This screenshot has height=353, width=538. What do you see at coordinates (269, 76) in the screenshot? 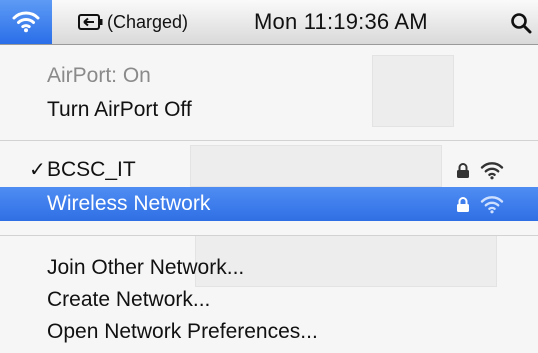
I see `airport-status: AirPort: On` at bounding box center [269, 76].